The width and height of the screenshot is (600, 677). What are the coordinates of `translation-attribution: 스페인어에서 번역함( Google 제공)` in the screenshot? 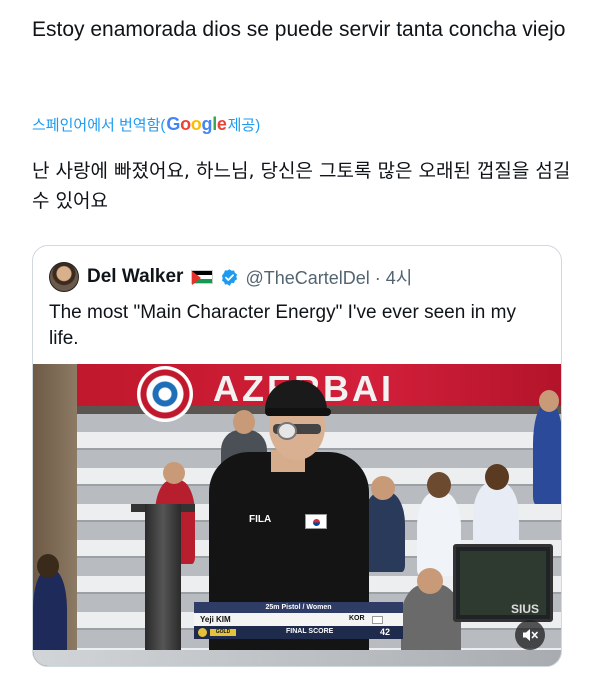 It's located at (146, 124).